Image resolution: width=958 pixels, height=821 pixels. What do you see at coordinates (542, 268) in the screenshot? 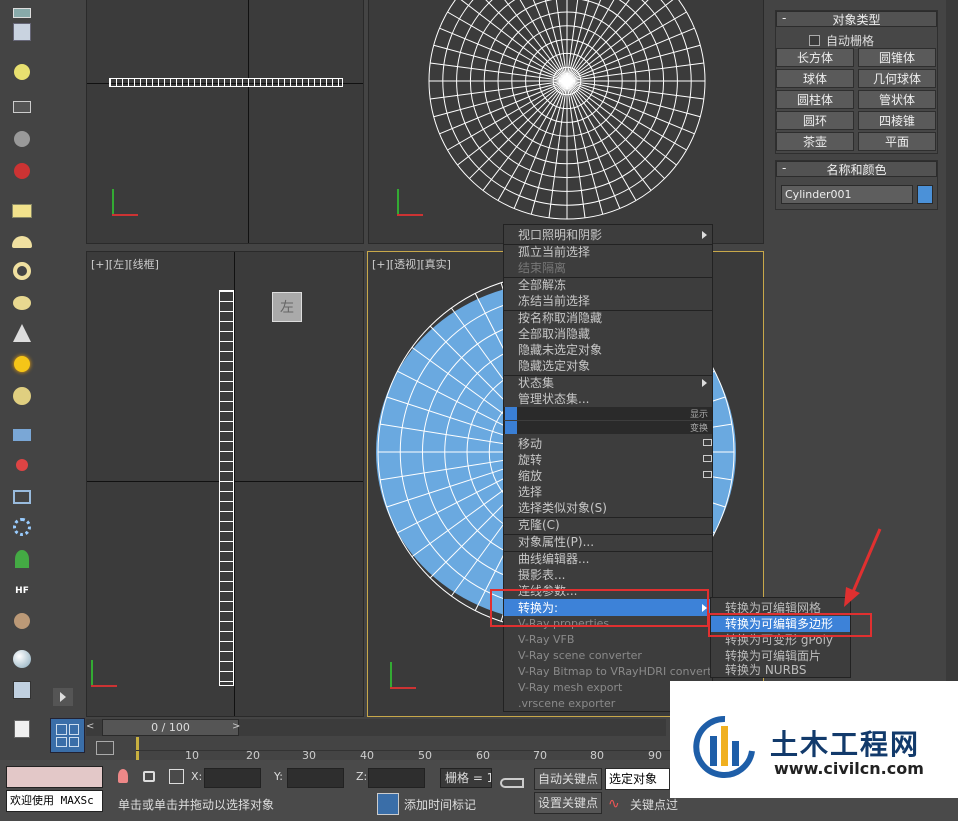
I see `menu-end-isolate: 结束隔离` at bounding box center [542, 268].